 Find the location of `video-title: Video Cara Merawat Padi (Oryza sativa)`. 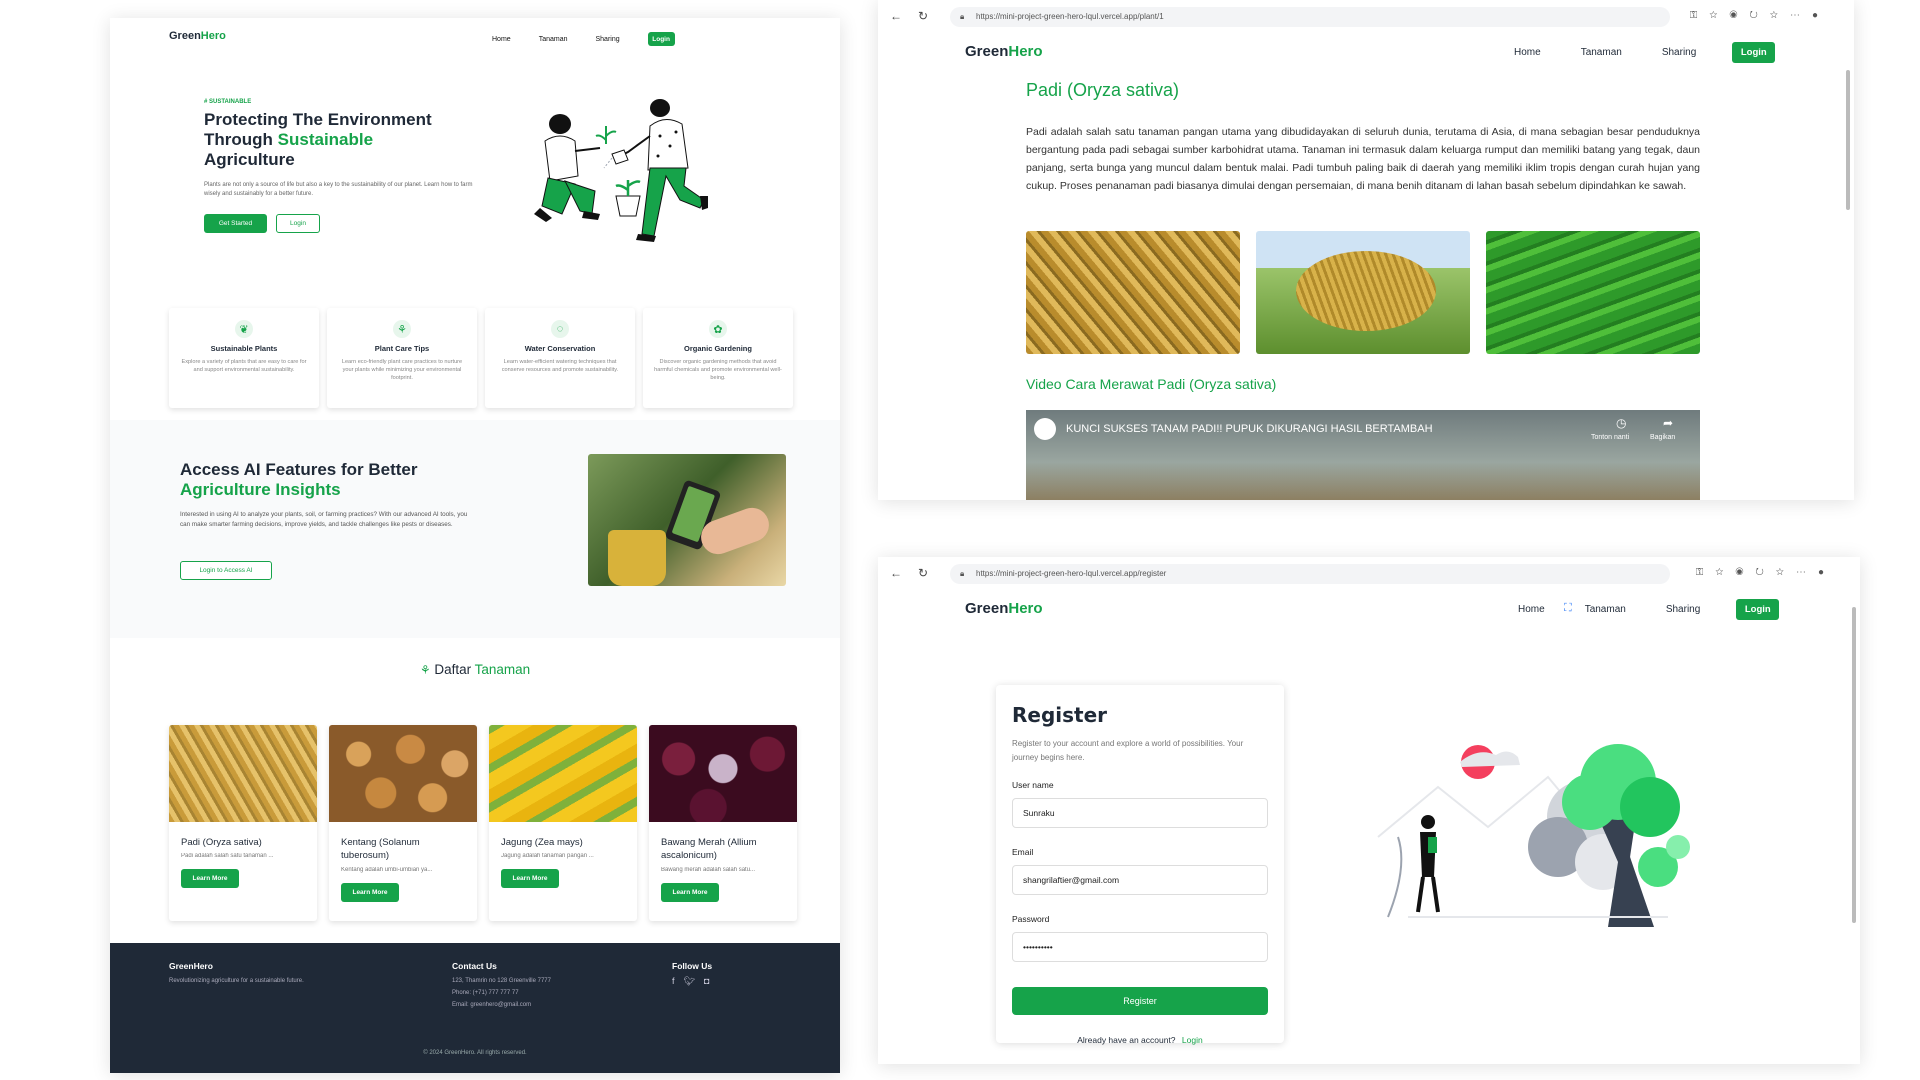

video-title: Video Cara Merawat Padi (Oryza sativa) is located at coordinates (1151, 384).